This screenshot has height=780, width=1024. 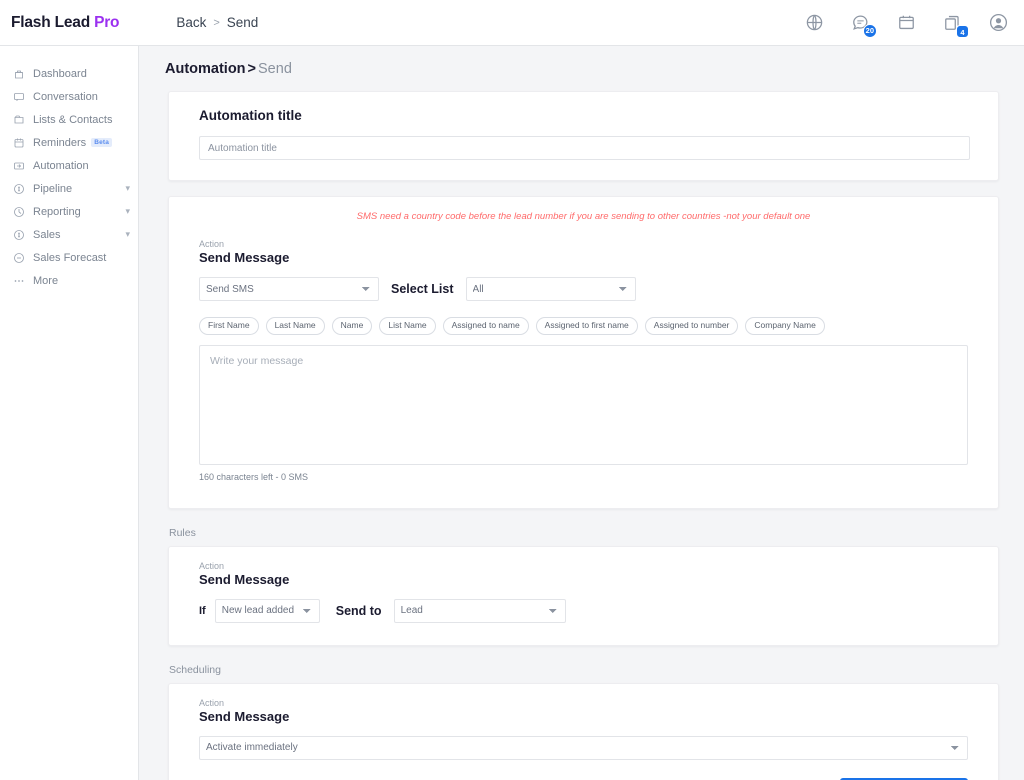 What do you see at coordinates (18, 142) in the screenshot?
I see `reminders-icon` at bounding box center [18, 142].